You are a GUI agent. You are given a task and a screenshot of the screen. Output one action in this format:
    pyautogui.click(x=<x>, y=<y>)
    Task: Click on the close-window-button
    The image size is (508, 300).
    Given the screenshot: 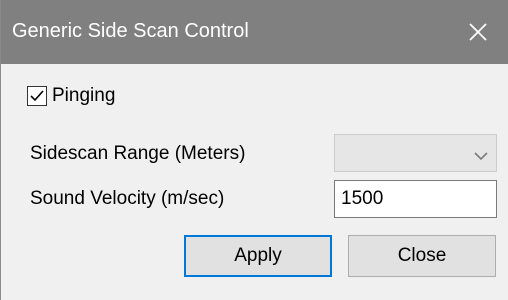 What is the action you would take?
    pyautogui.click(x=478, y=32)
    